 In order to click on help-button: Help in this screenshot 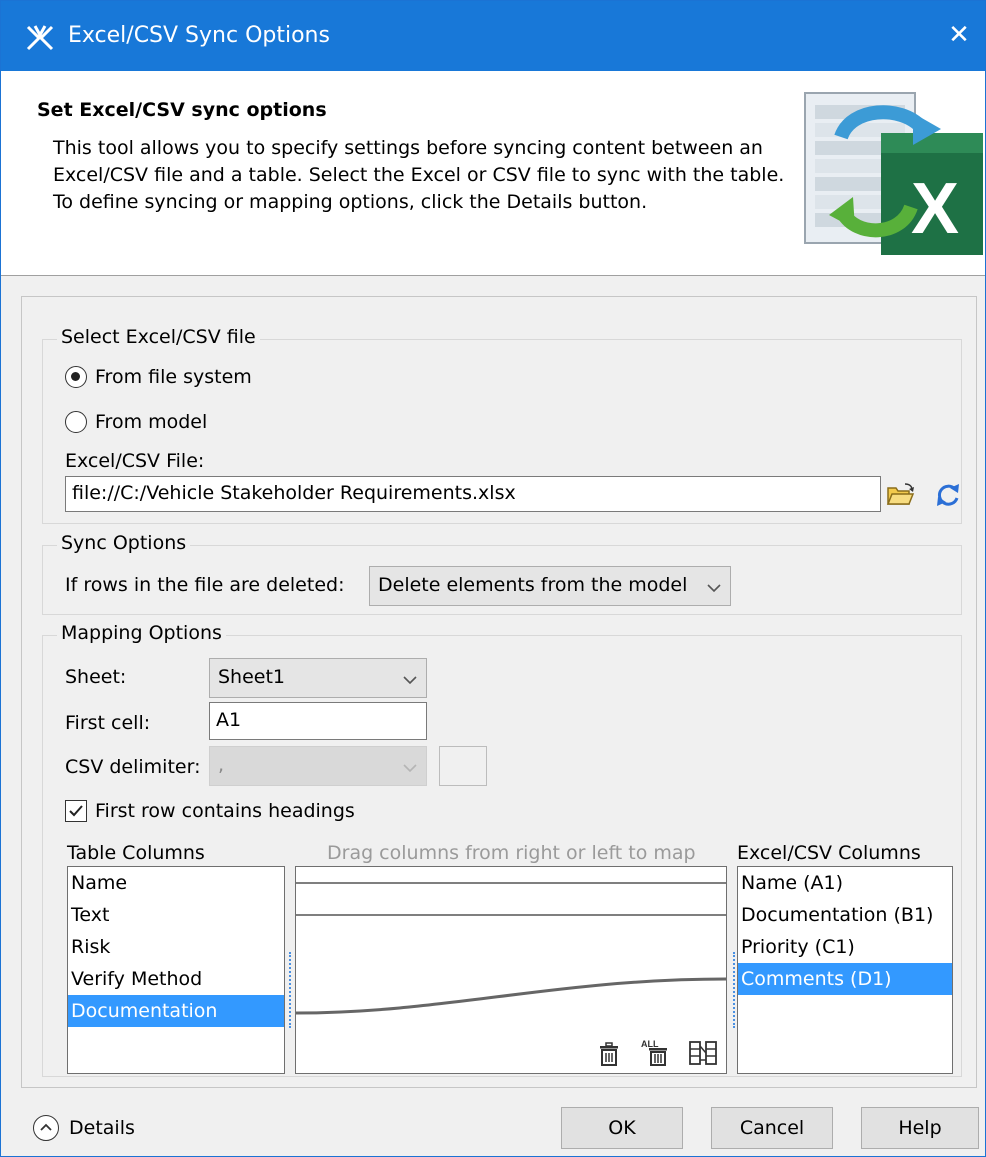, I will do `click(920, 1128)`.